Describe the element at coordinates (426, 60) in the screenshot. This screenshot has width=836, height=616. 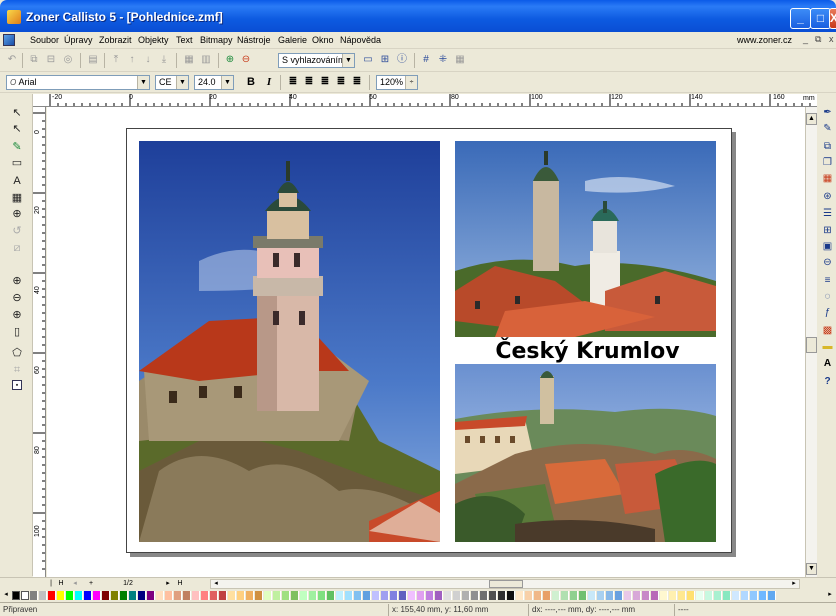
I see `guides-icon: #` at that location.